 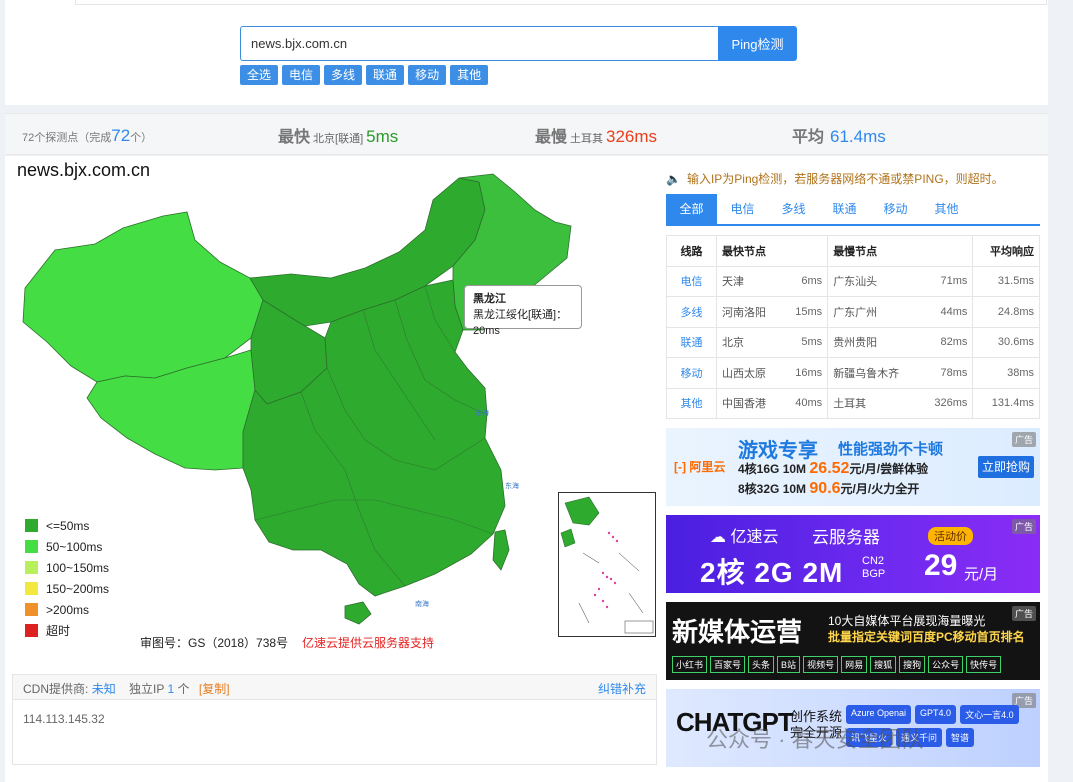 I want to click on legend-label: 100~150ms, so click(x=78, y=567).